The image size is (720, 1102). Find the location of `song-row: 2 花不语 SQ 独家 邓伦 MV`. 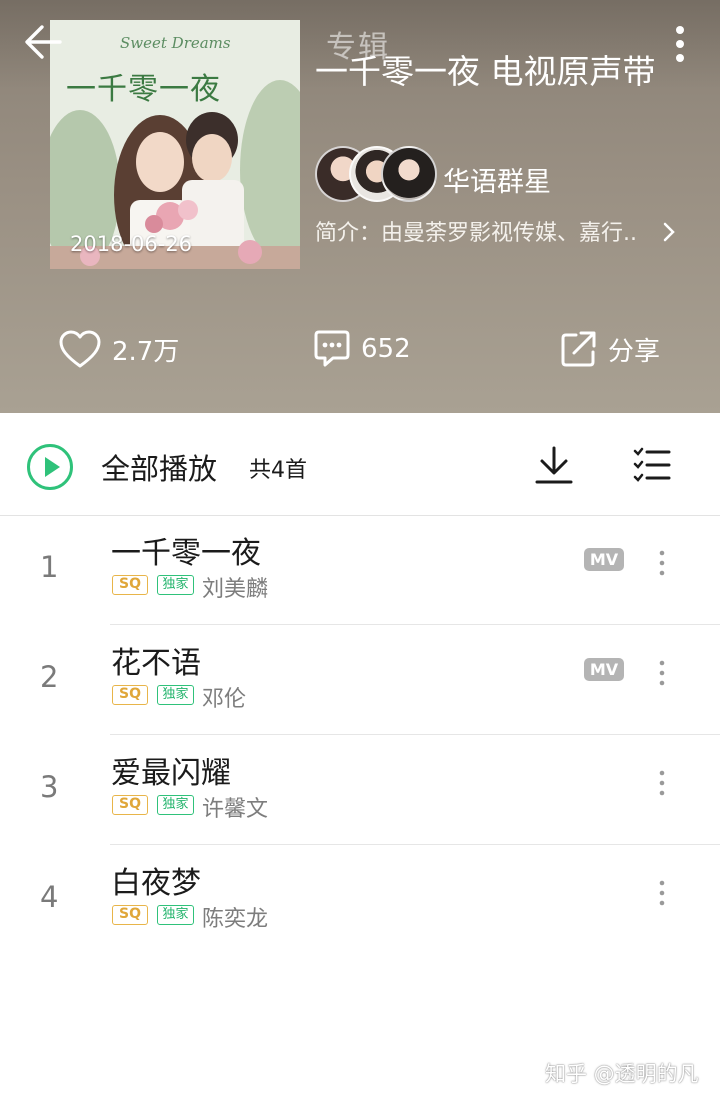

song-row: 2 花不语 SQ 独家 邓伦 MV is located at coordinates (360, 680).